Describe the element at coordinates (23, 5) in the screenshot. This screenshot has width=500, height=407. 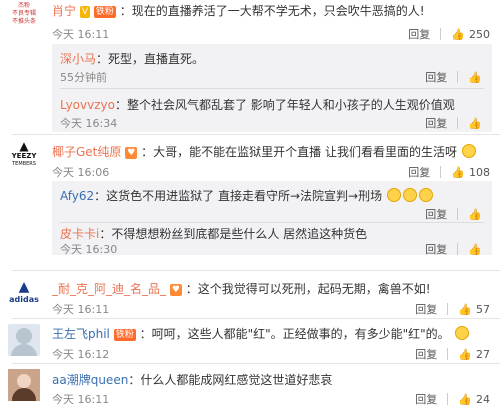
I see `avatar-text-1: 杰粉` at that location.